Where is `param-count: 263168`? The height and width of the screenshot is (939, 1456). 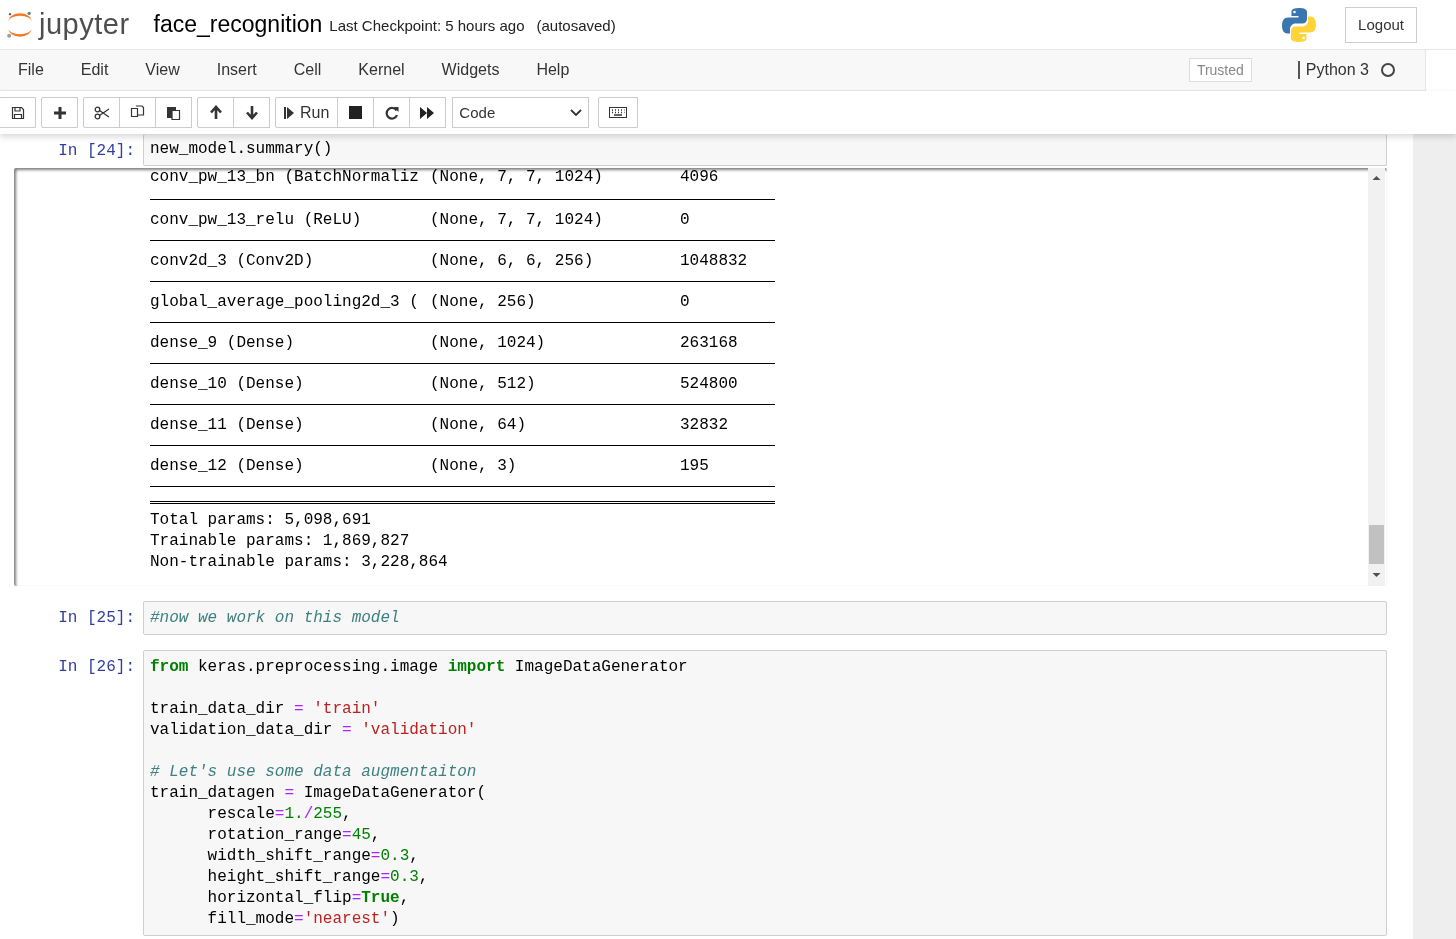 param-count: 263168 is located at coordinates (709, 343).